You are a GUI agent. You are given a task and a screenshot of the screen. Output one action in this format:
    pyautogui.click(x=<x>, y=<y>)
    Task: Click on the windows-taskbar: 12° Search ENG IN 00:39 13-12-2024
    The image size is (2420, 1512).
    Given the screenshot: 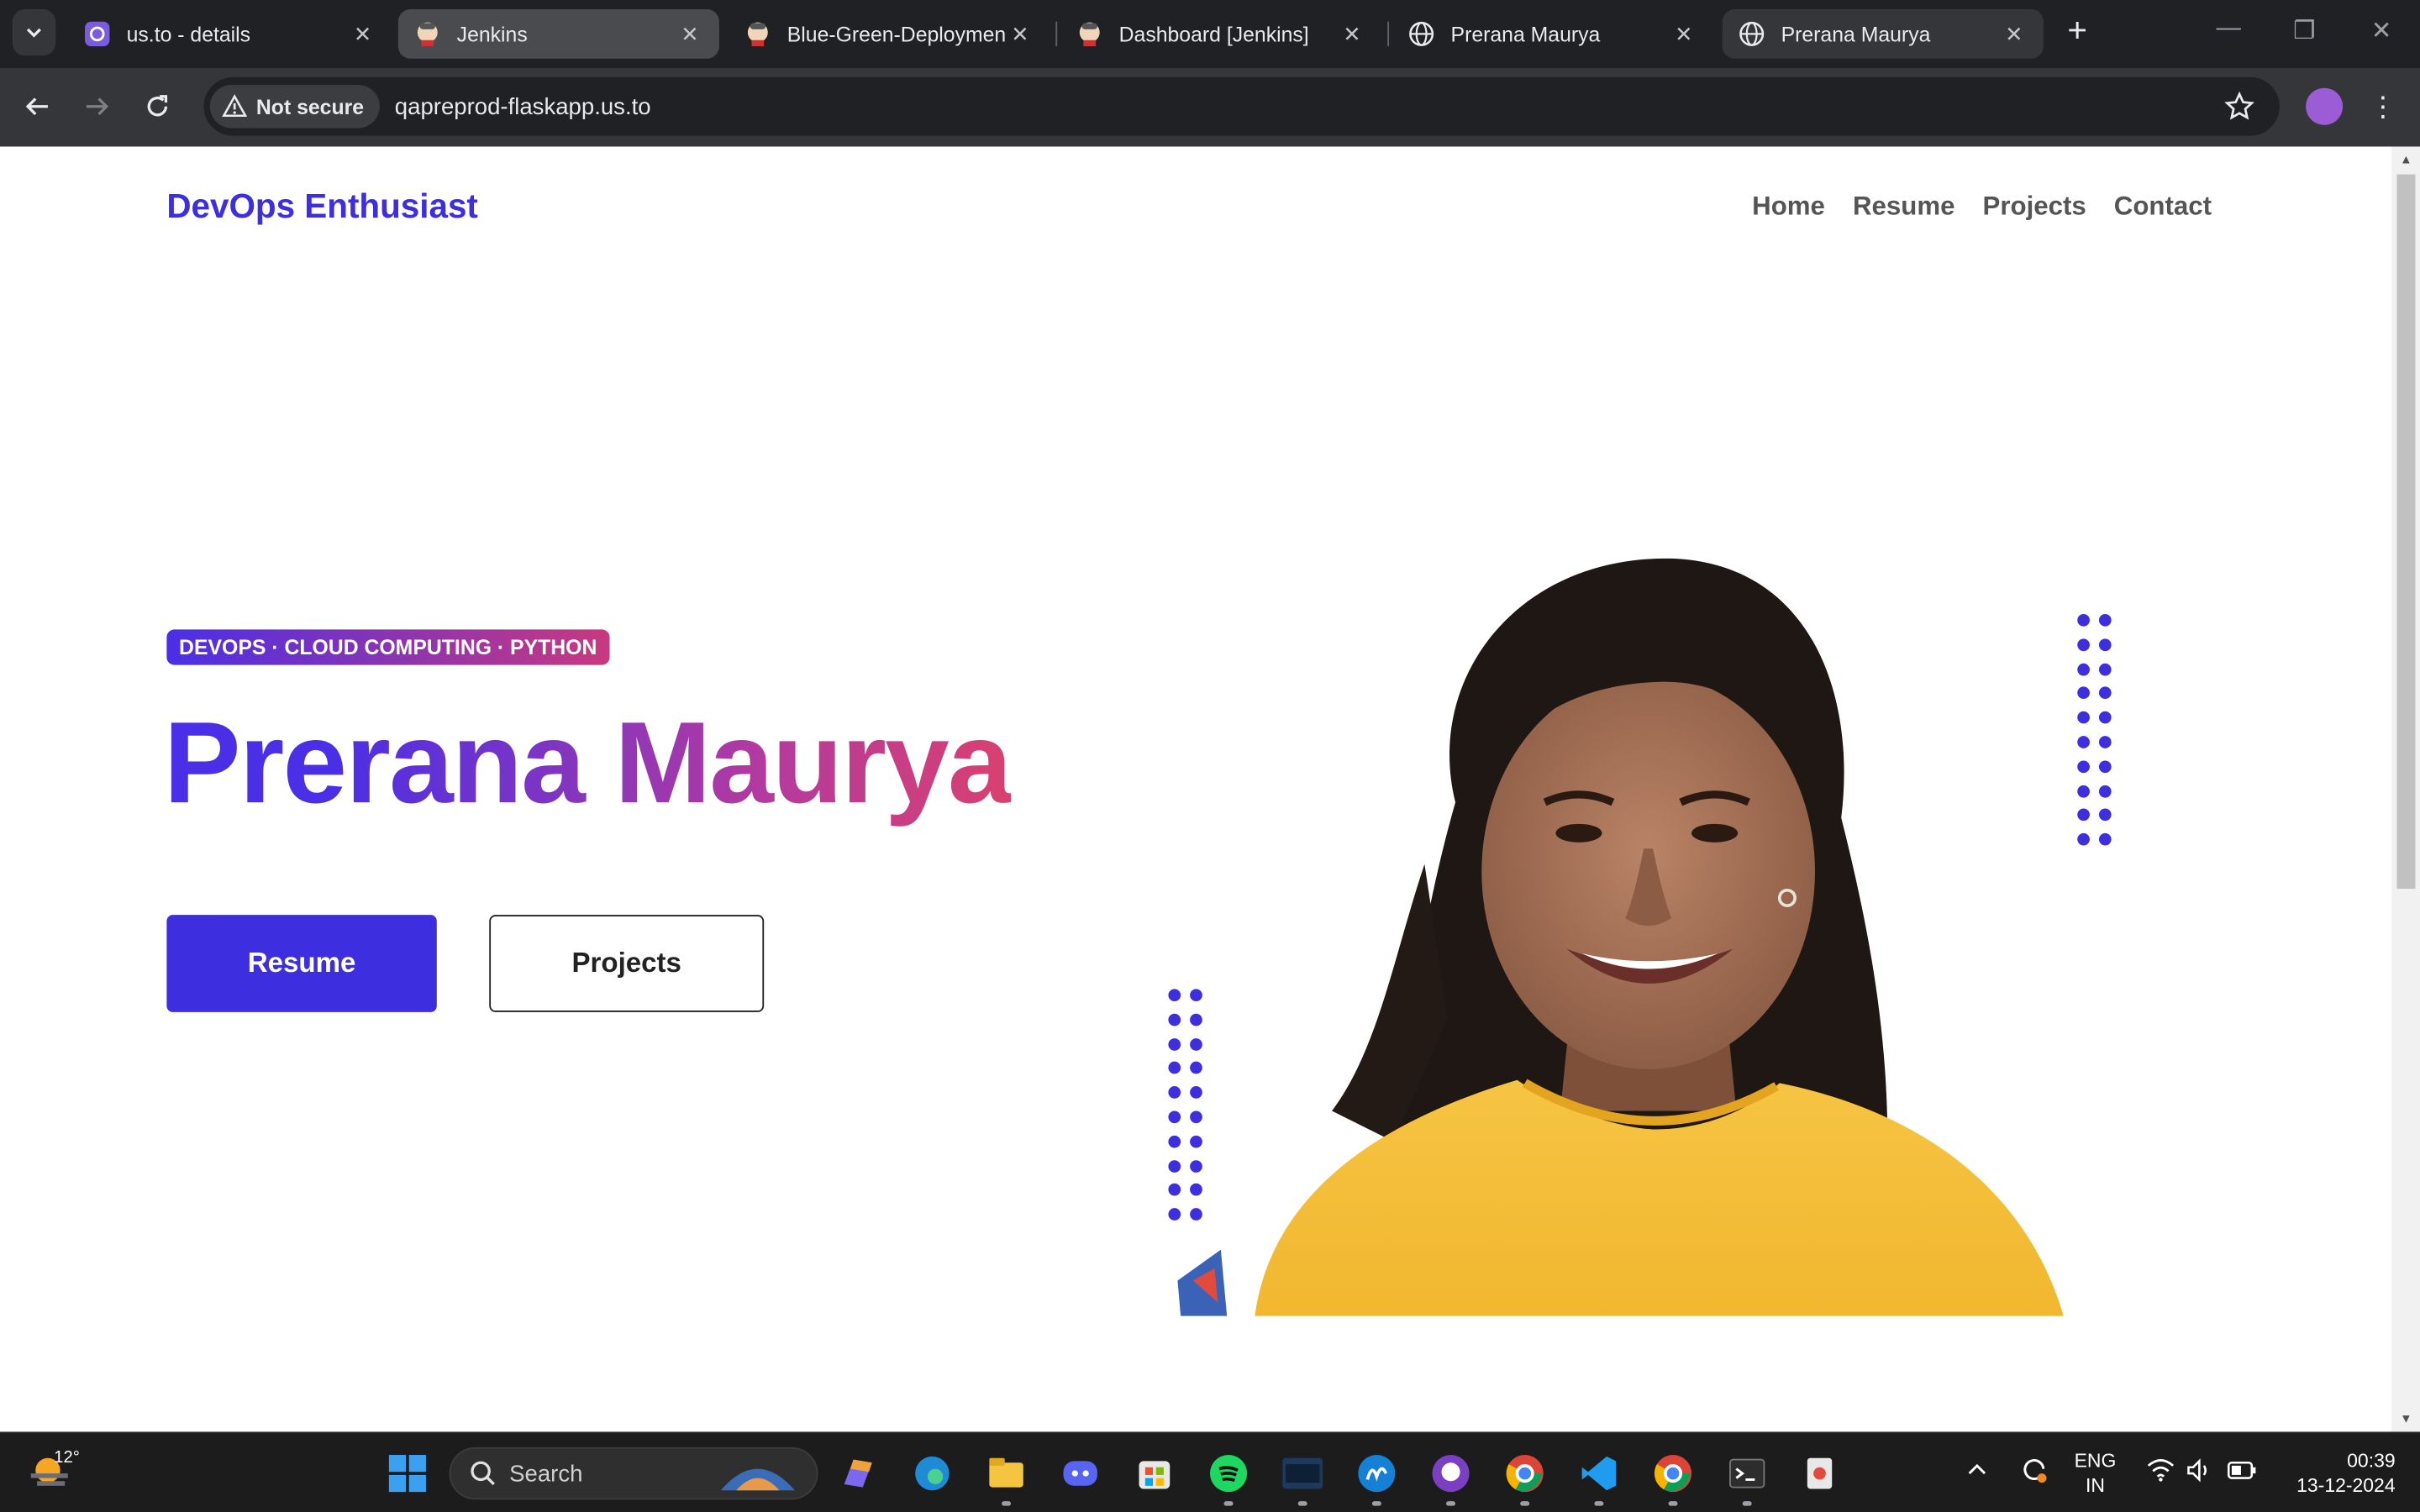 What is the action you would take?
    pyautogui.click(x=1210, y=1471)
    